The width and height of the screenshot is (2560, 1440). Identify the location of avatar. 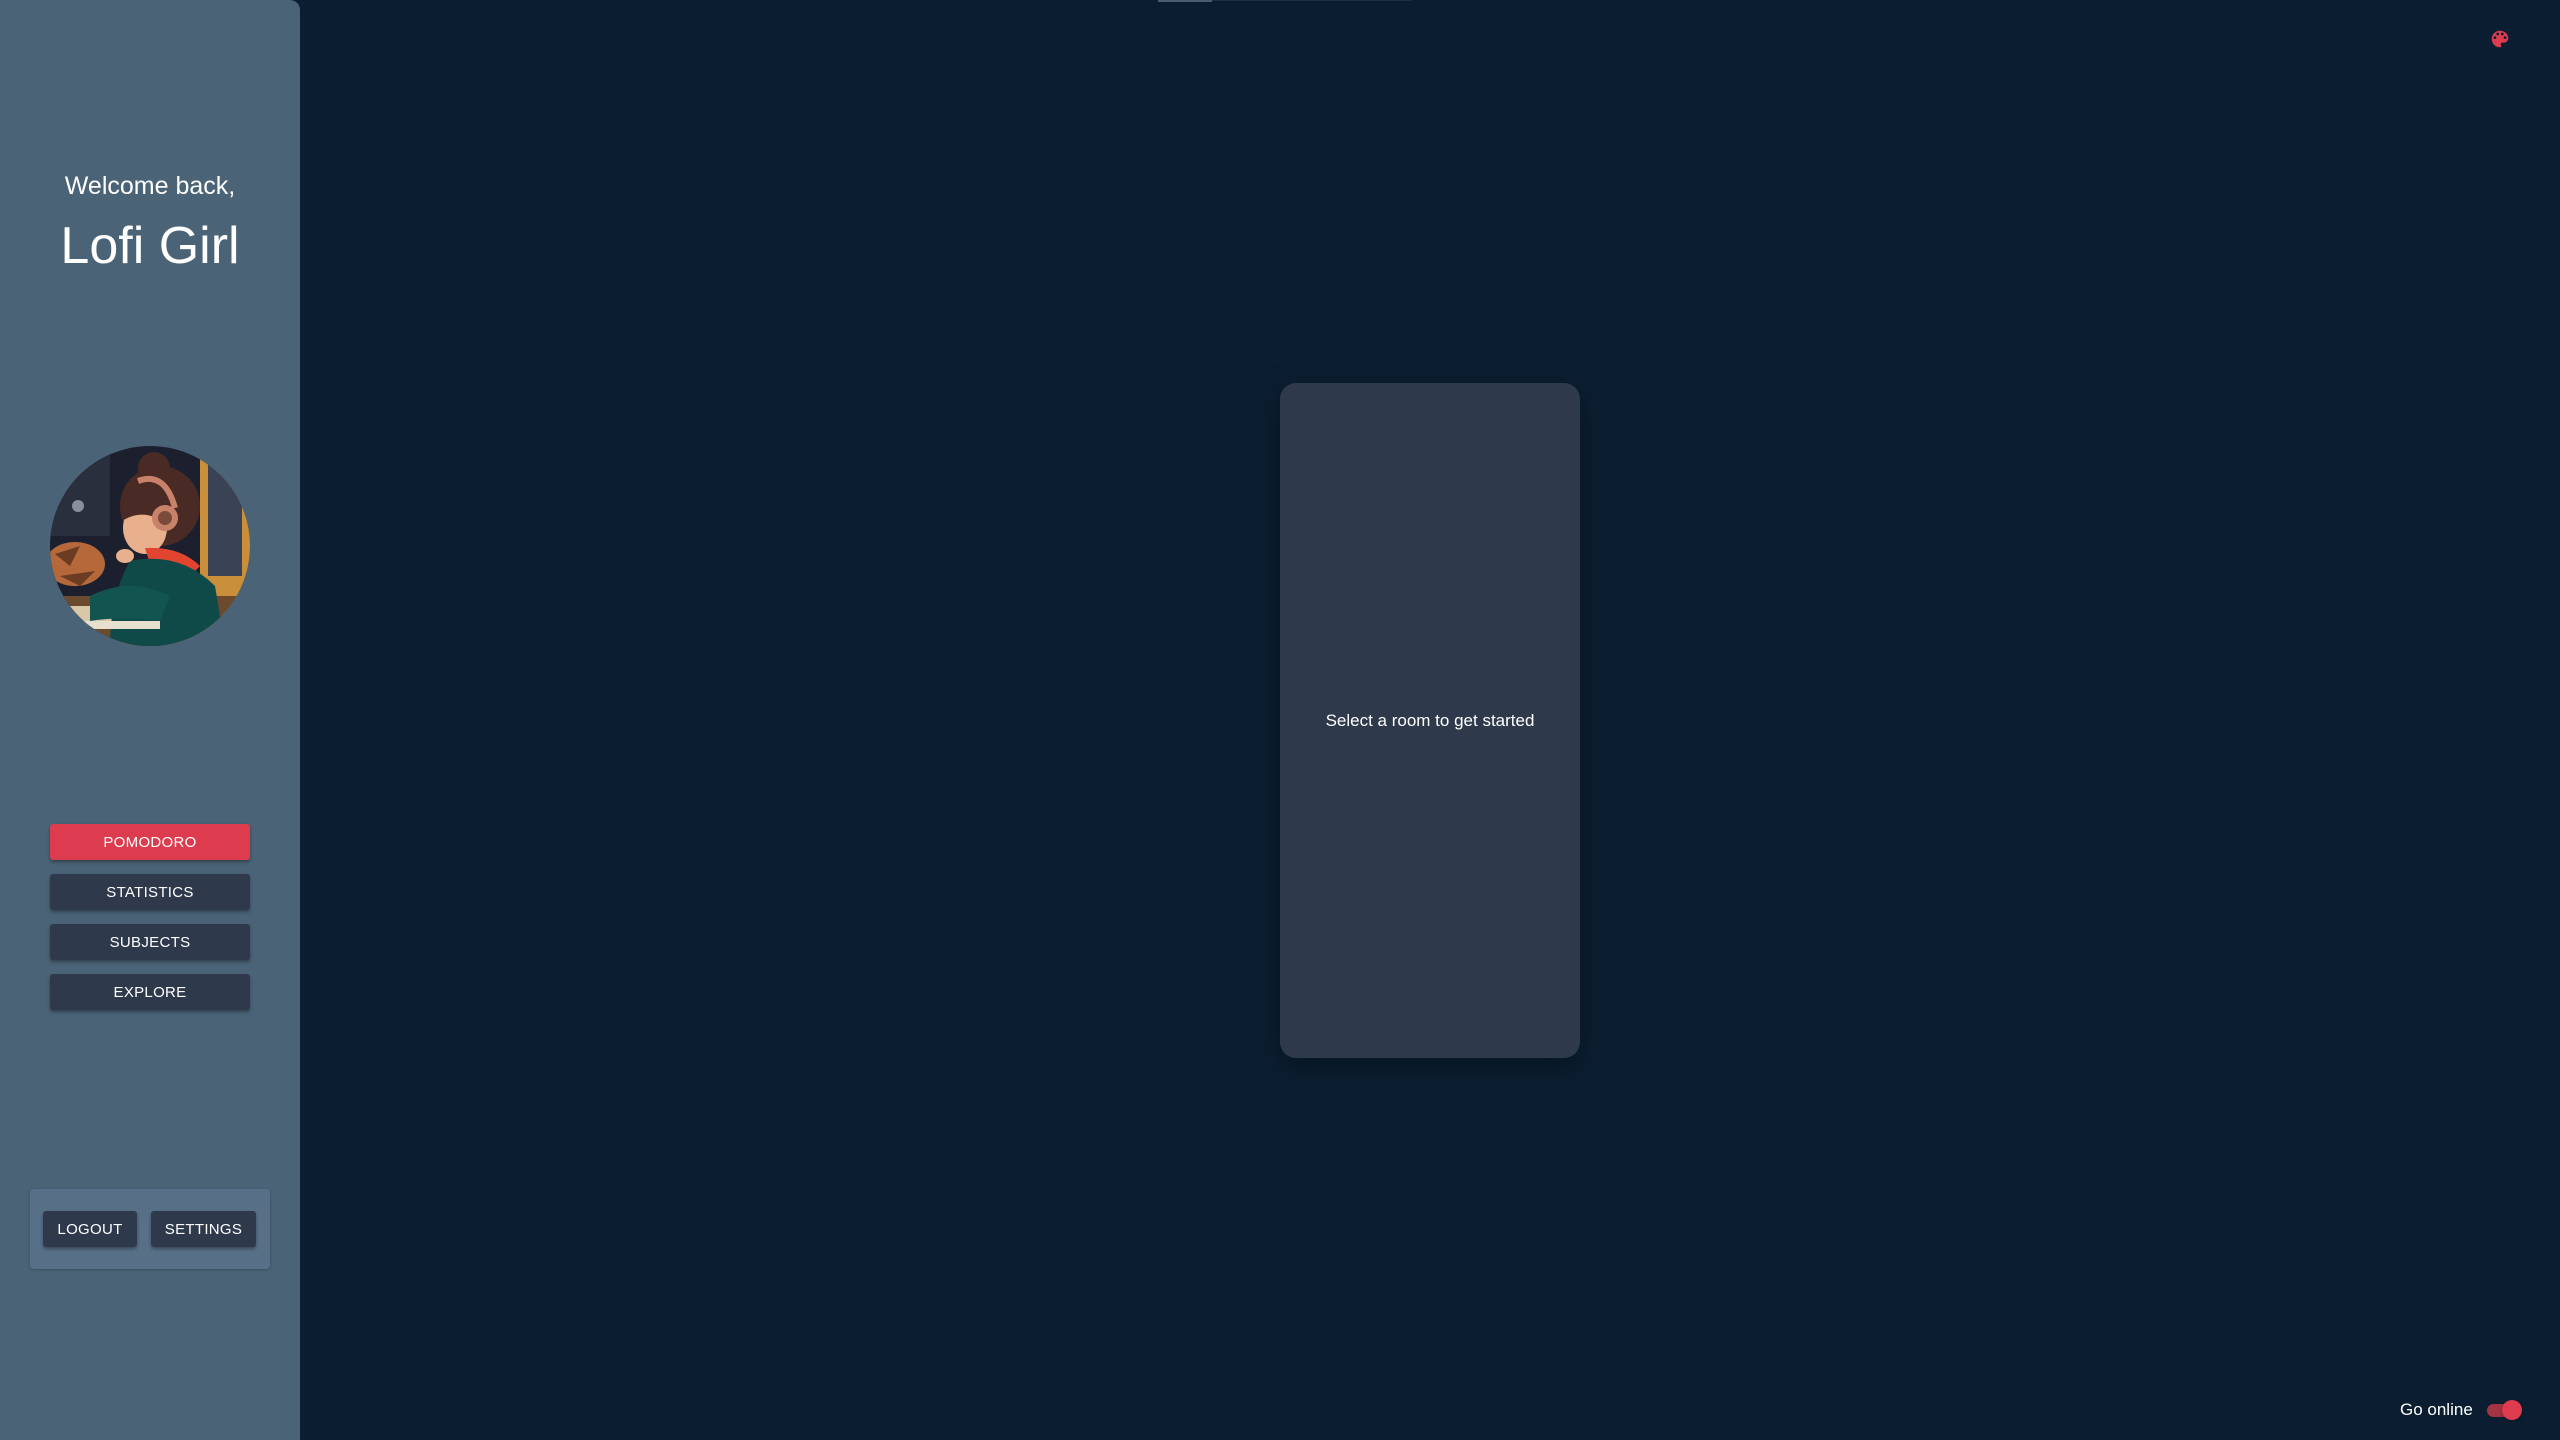
(150, 546).